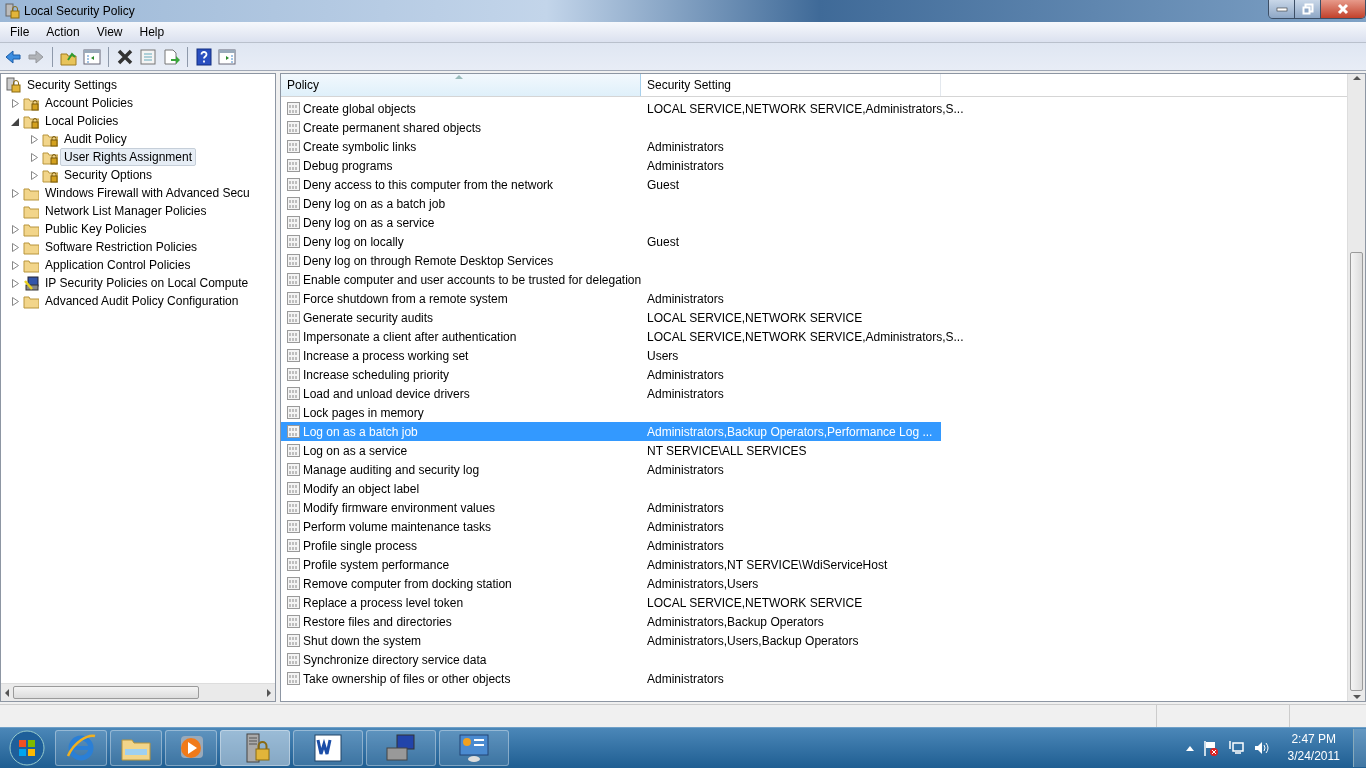  I want to click on scroll-down-icon, so click(1356, 697).